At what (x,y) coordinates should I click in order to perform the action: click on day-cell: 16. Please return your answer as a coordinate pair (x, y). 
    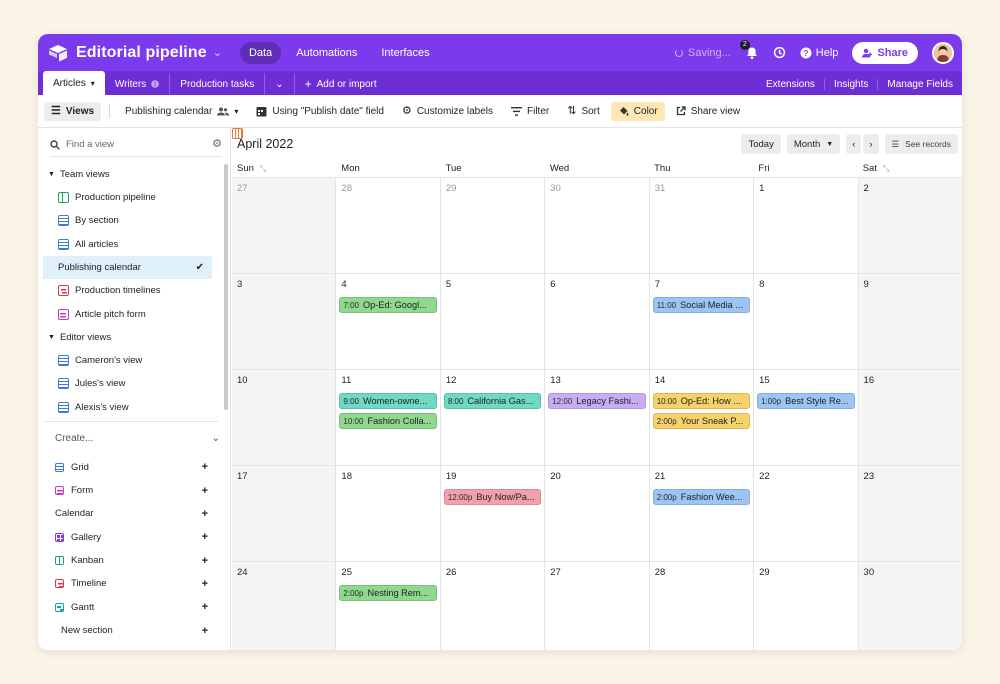
    Looking at the image, I should click on (910, 417).